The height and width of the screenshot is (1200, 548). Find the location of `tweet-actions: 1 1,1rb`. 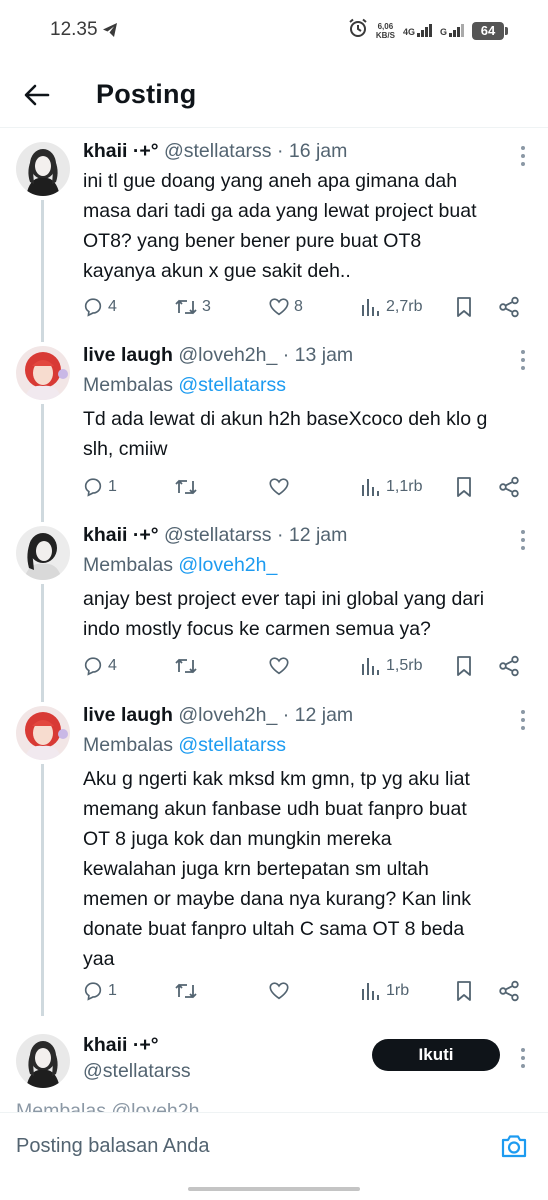

tweet-actions: 1 1,1rb is located at coordinates (305, 487).